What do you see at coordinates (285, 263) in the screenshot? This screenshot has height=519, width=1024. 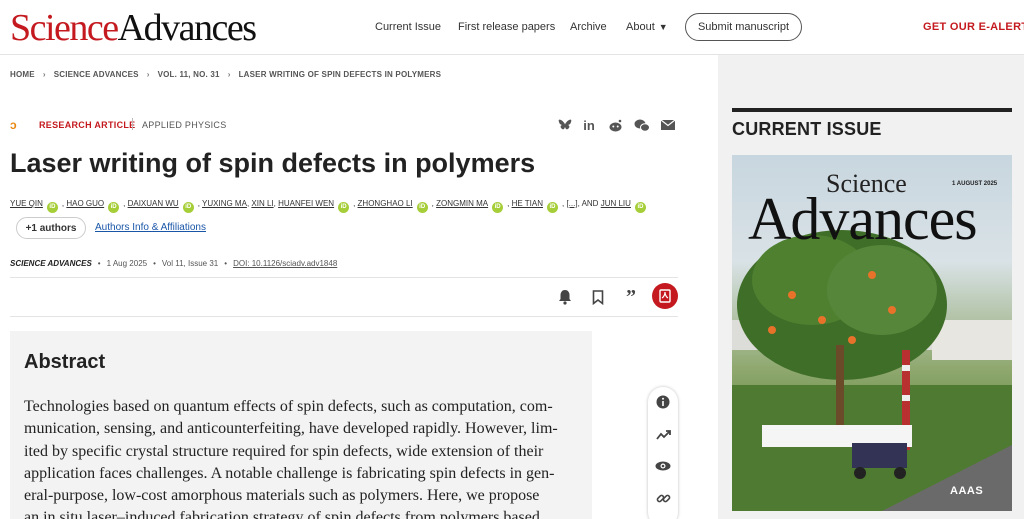 I see `doi-link: DOI: 10.1126/sciadv.adv1848` at bounding box center [285, 263].